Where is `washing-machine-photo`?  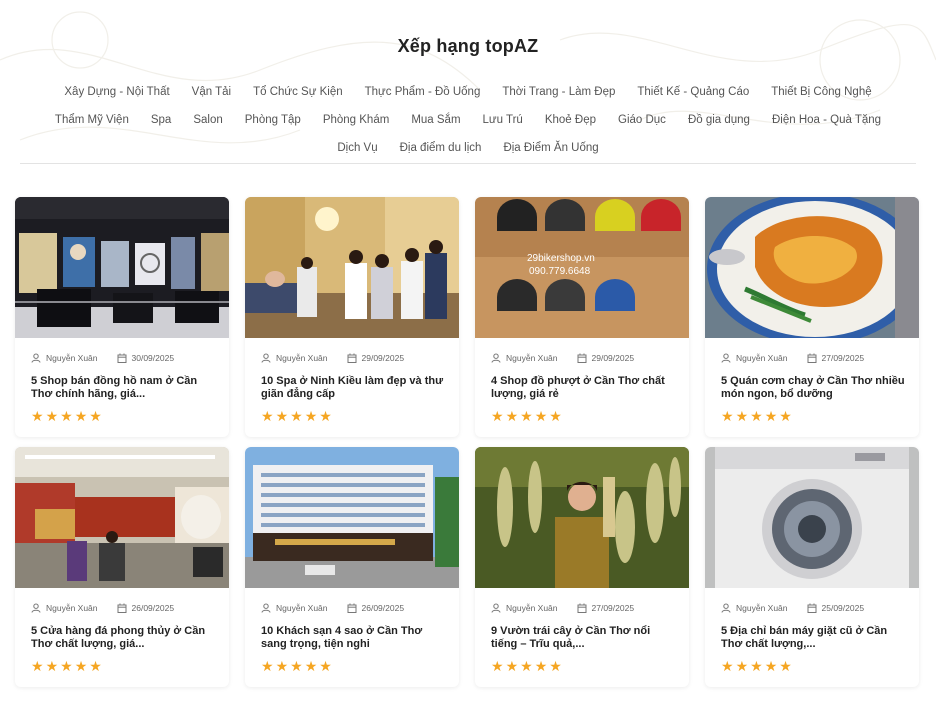 washing-machine-photo is located at coordinates (812, 517).